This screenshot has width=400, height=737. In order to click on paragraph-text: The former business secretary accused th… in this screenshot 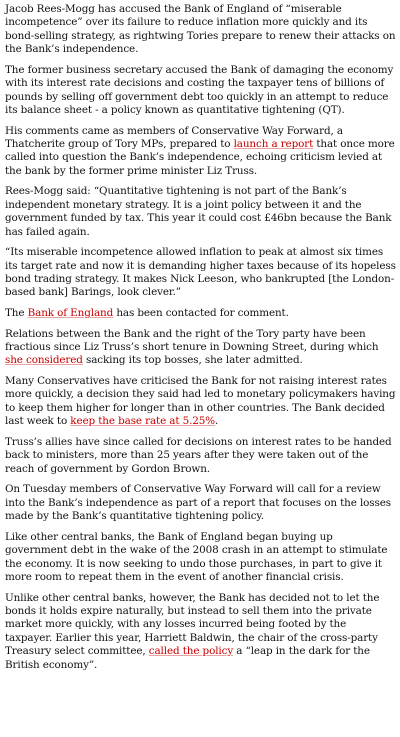, I will do `click(199, 90)`.